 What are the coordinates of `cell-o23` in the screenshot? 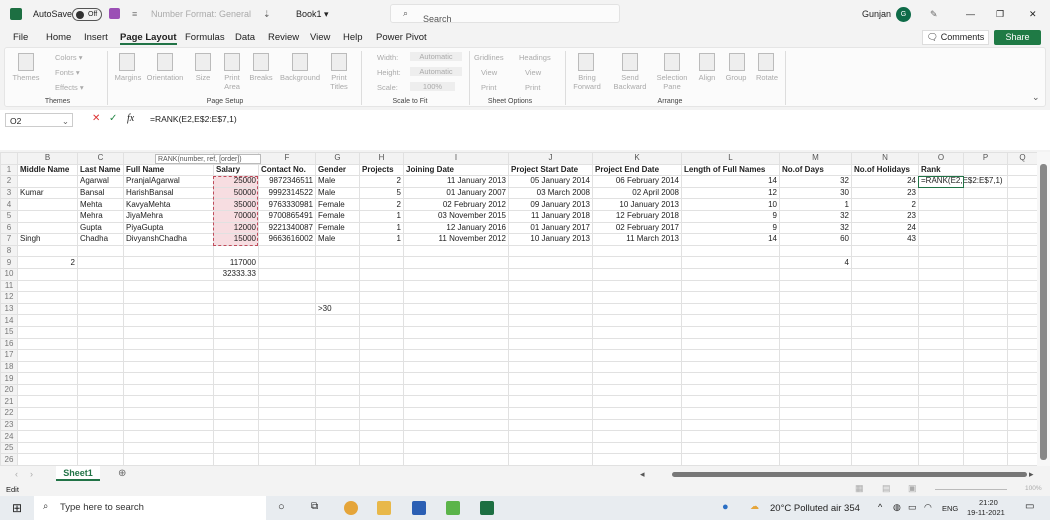 It's located at (941, 425).